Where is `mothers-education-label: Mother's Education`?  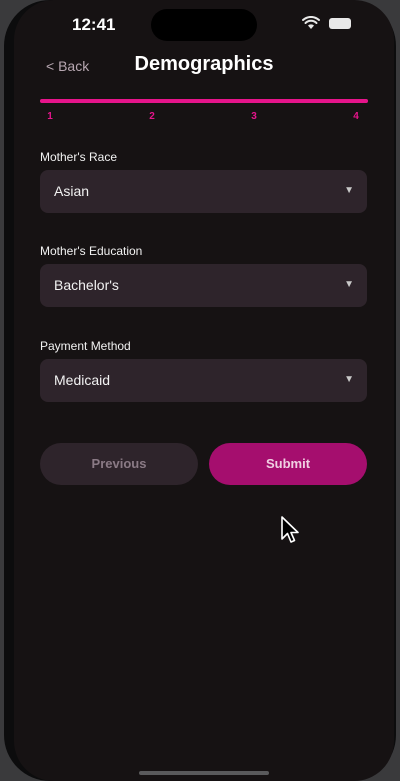
mothers-education-label: Mother's Education is located at coordinates (91, 251).